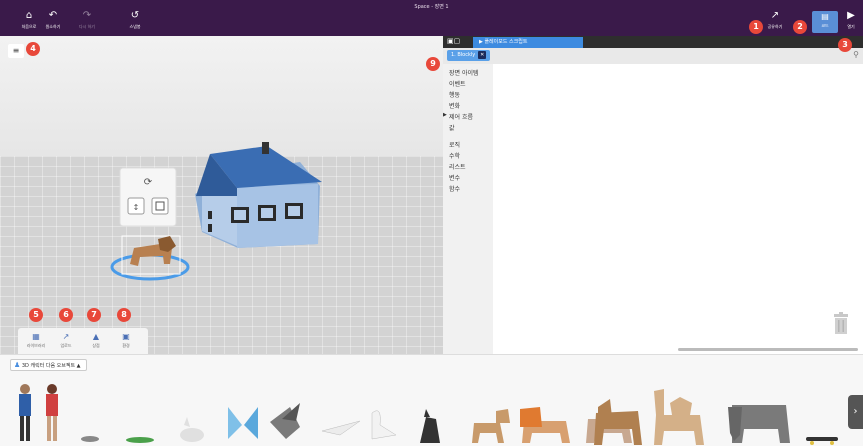  What do you see at coordinates (66, 315) in the screenshot?
I see `badge-6: 6` at bounding box center [66, 315].